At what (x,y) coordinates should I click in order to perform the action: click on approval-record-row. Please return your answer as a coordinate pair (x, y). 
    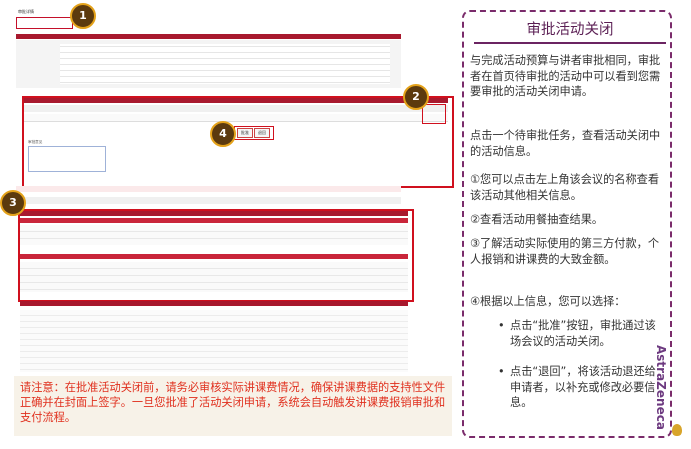
    Looking at the image, I should click on (208, 200).